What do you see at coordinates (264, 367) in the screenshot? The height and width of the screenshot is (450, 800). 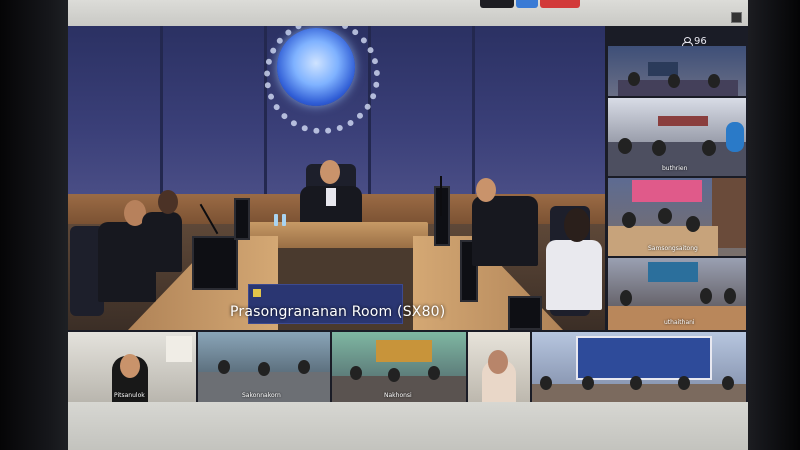 I see `video-tile-bottom-2: Sakonnakorn` at bounding box center [264, 367].